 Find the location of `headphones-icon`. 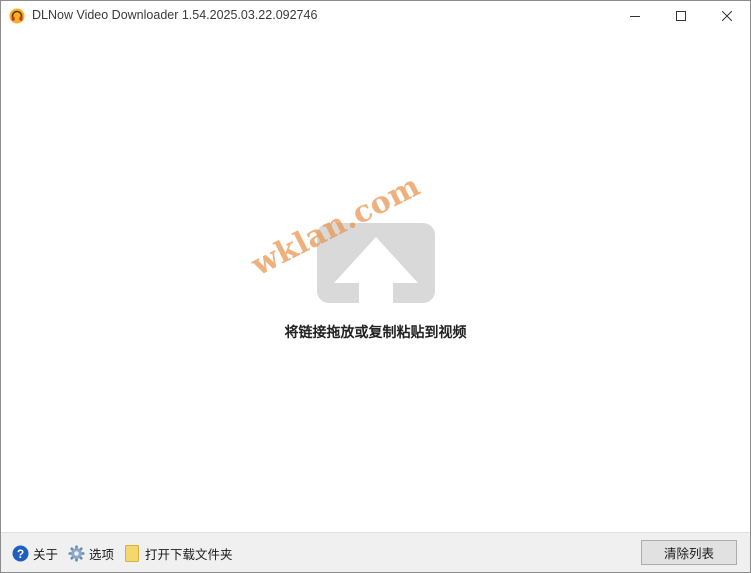

headphones-icon is located at coordinates (17, 16).